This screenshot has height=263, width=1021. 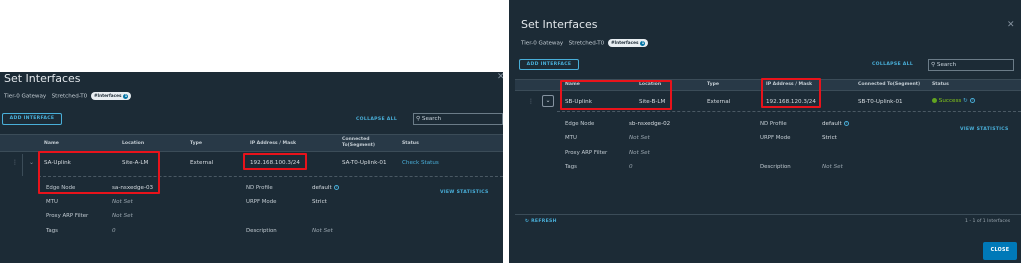 I want to click on success-icon, so click(x=934, y=100).